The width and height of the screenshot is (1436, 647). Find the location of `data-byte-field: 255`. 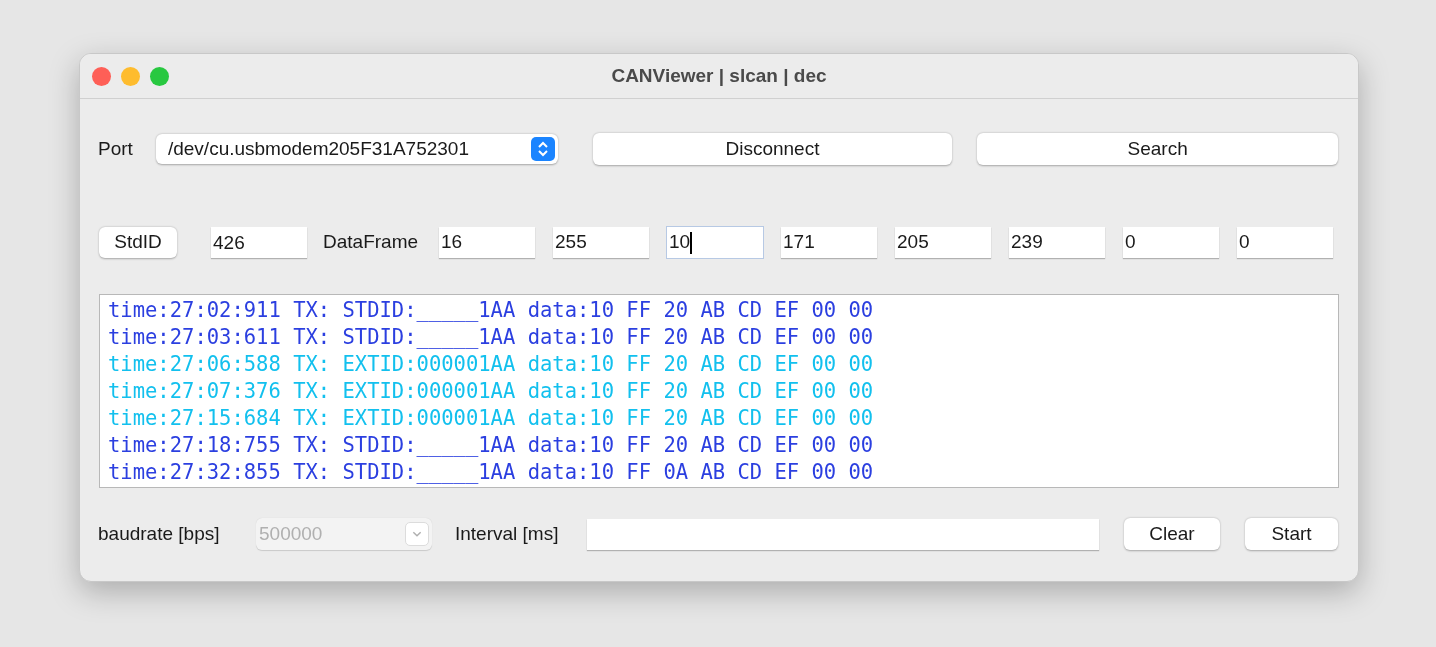

data-byte-field: 255 is located at coordinates (601, 242).